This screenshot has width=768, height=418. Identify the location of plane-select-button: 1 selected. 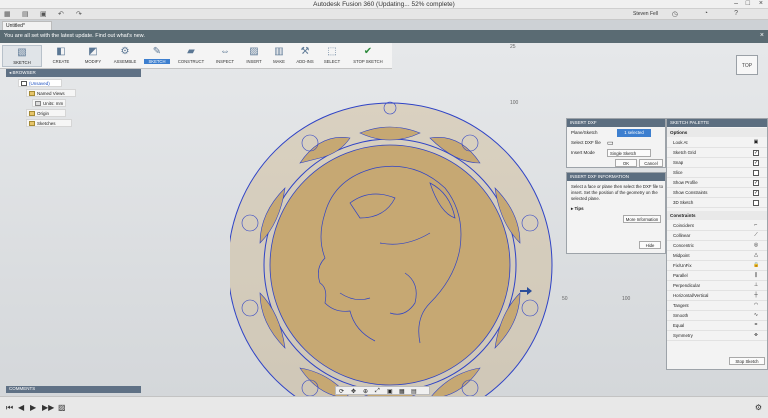
(634, 133).